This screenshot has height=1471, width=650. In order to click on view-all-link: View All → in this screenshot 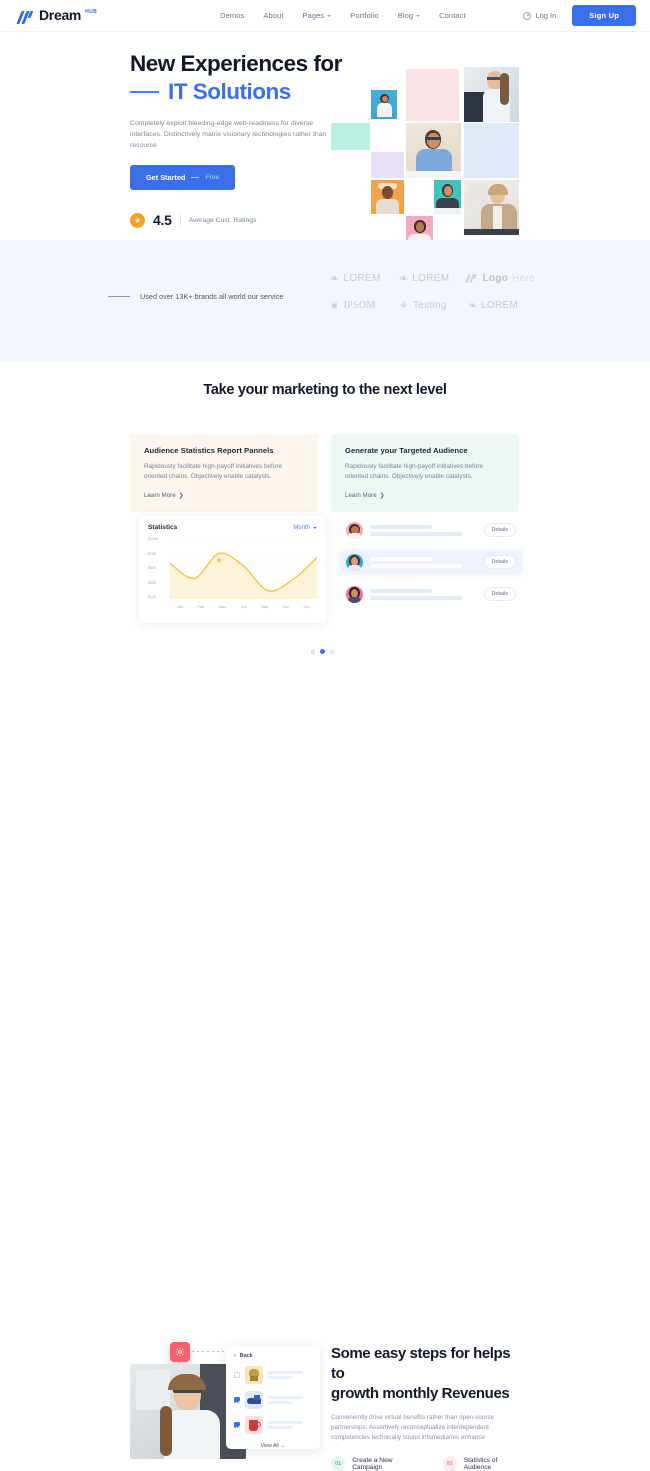, I will do `click(273, 1446)`.